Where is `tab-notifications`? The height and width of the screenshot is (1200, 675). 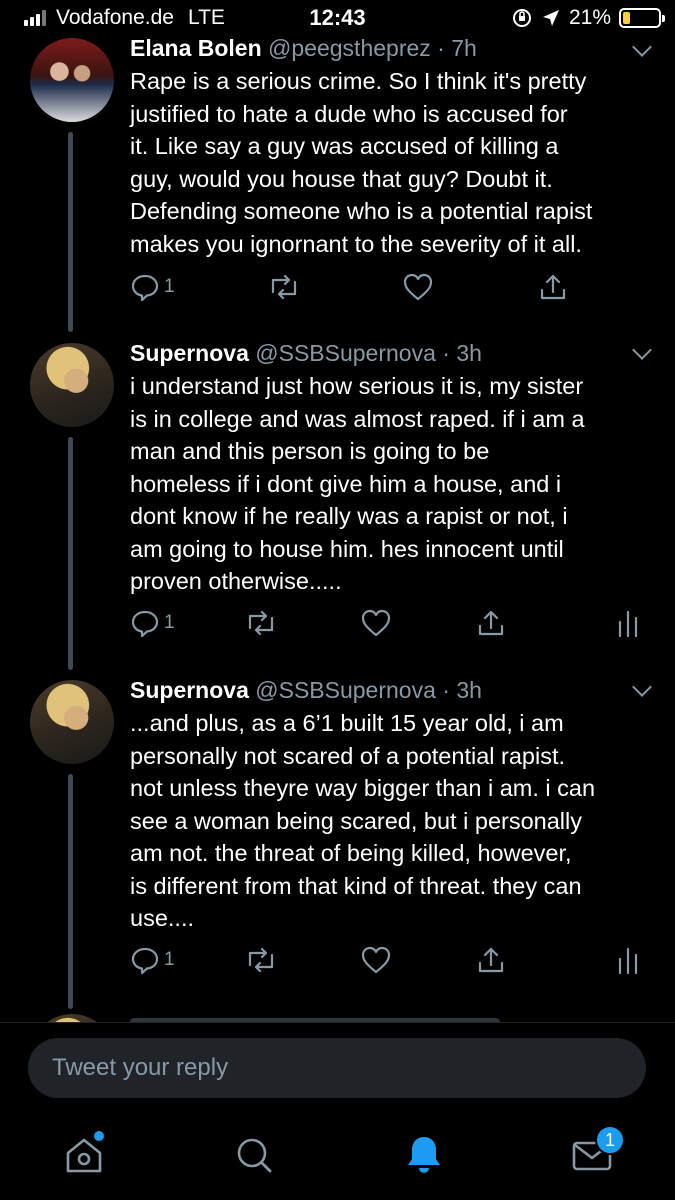 tab-notifications is located at coordinates (424, 1155).